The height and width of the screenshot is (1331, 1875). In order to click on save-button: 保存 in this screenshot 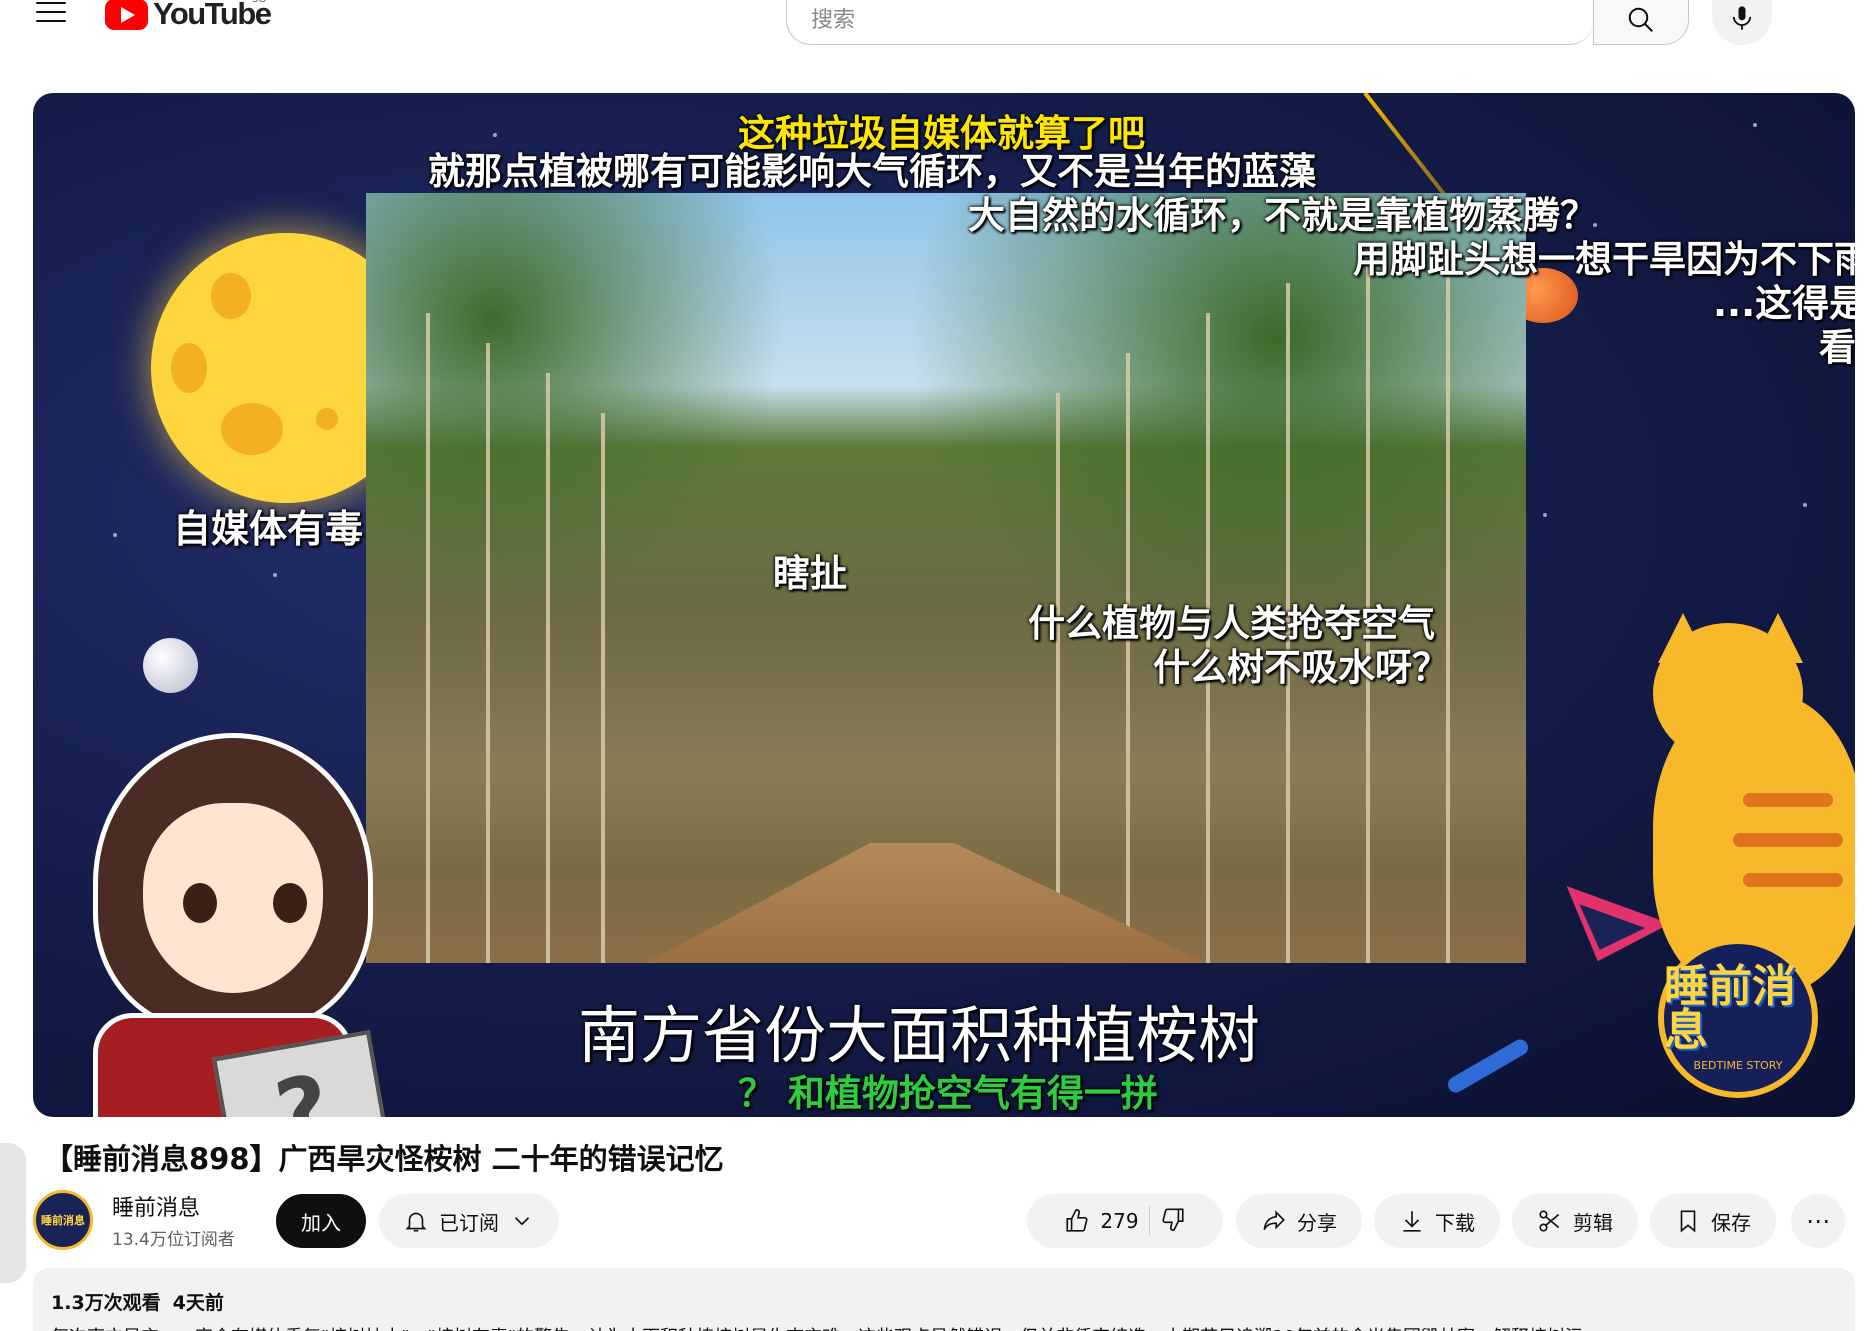, I will do `click(1713, 1221)`.